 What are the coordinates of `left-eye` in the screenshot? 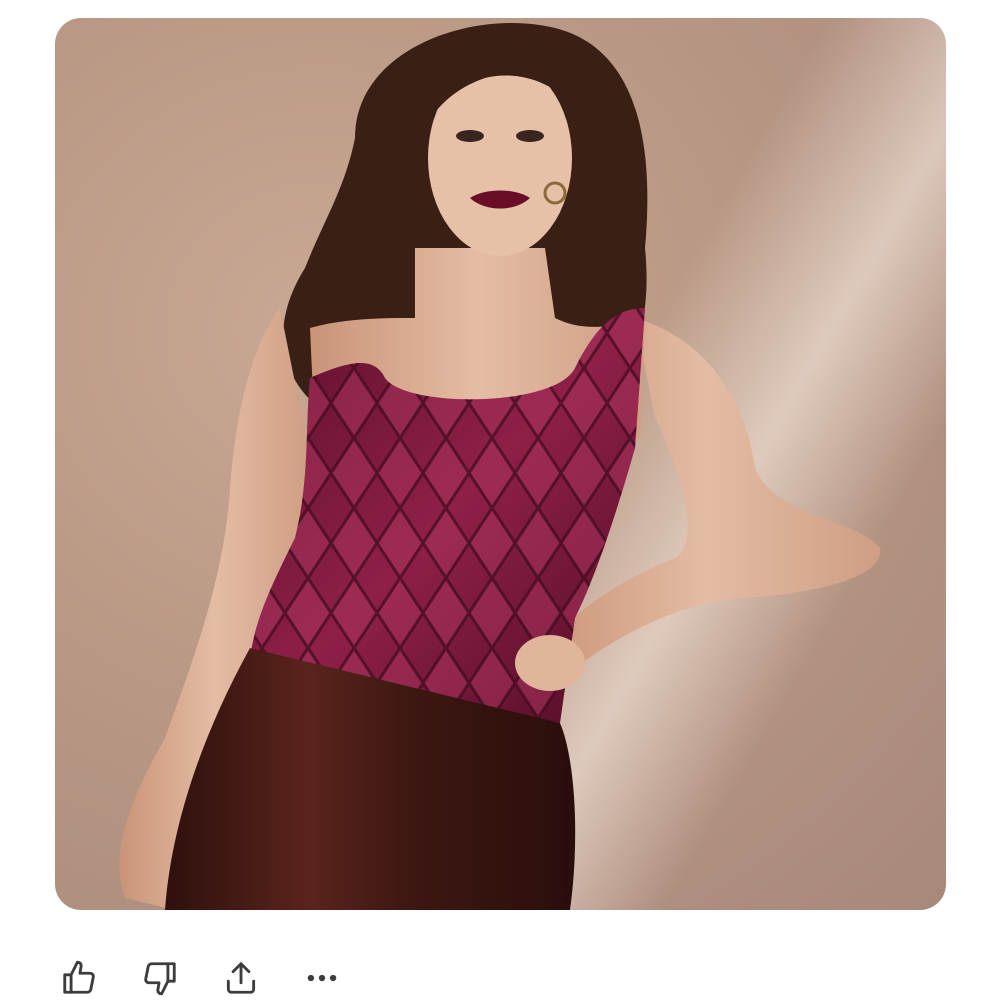 It's located at (470, 136).